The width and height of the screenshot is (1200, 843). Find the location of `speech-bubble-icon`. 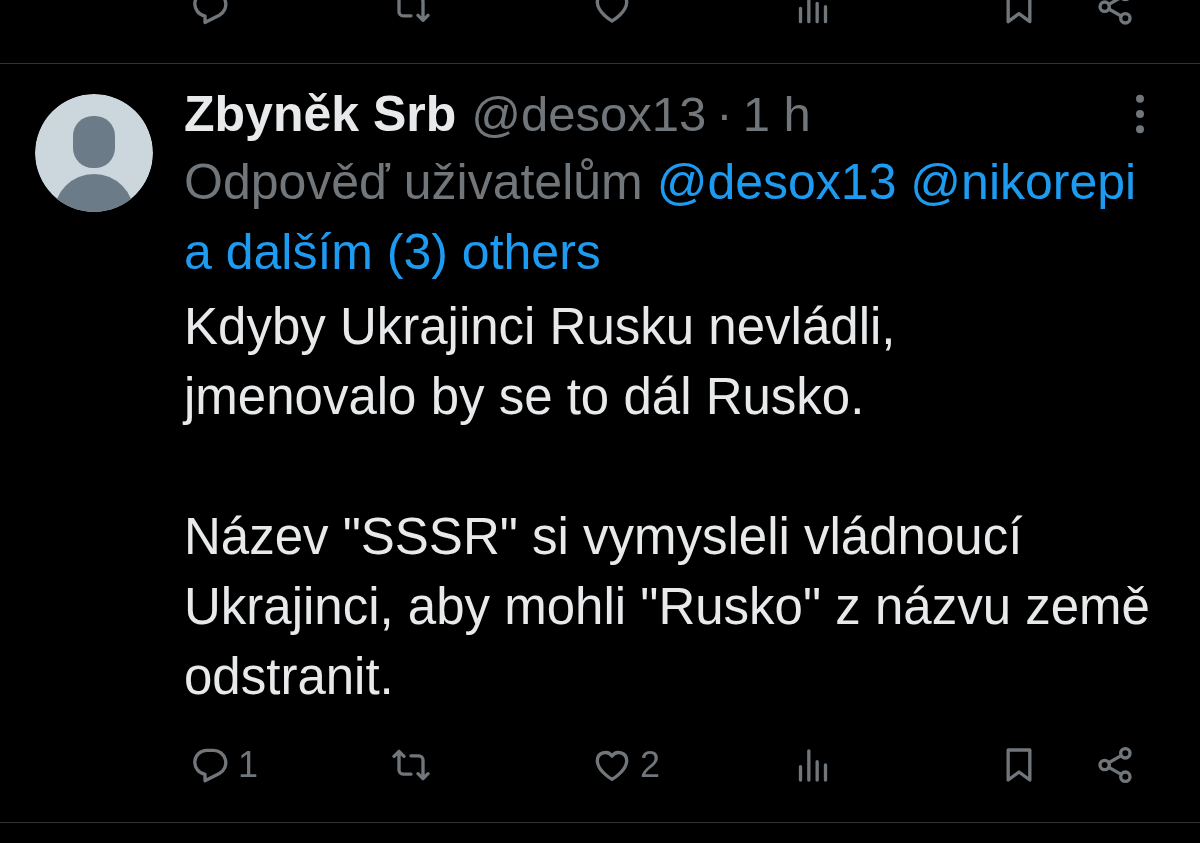

speech-bubble-icon is located at coordinates (210, 13).